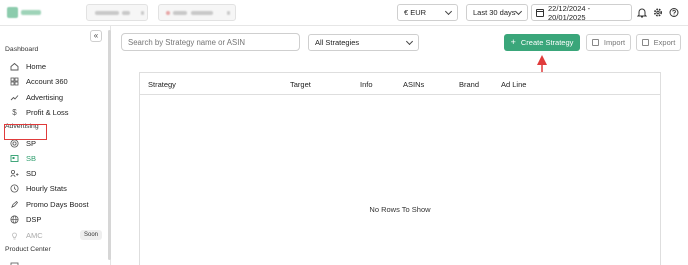 The image size is (688, 265). Describe the element at coordinates (674, 12) in the screenshot. I see `help-icon` at that location.